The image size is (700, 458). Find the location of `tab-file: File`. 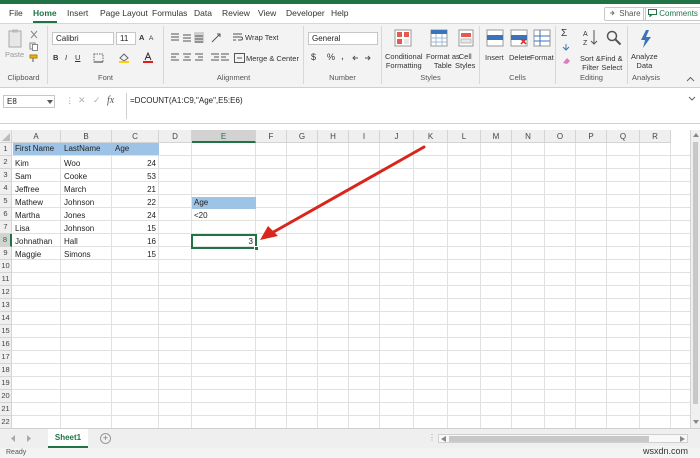

tab-file: File is located at coordinates (16, 13).